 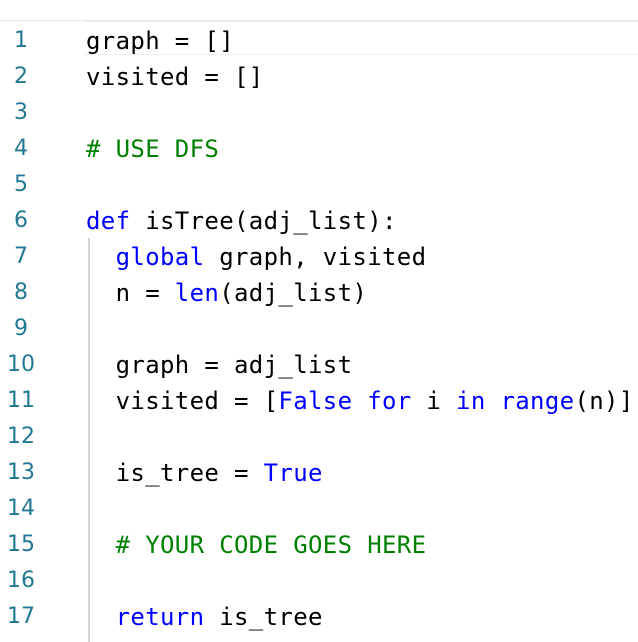 What do you see at coordinates (197, 293) in the screenshot?
I see `keyword-token: len` at bounding box center [197, 293].